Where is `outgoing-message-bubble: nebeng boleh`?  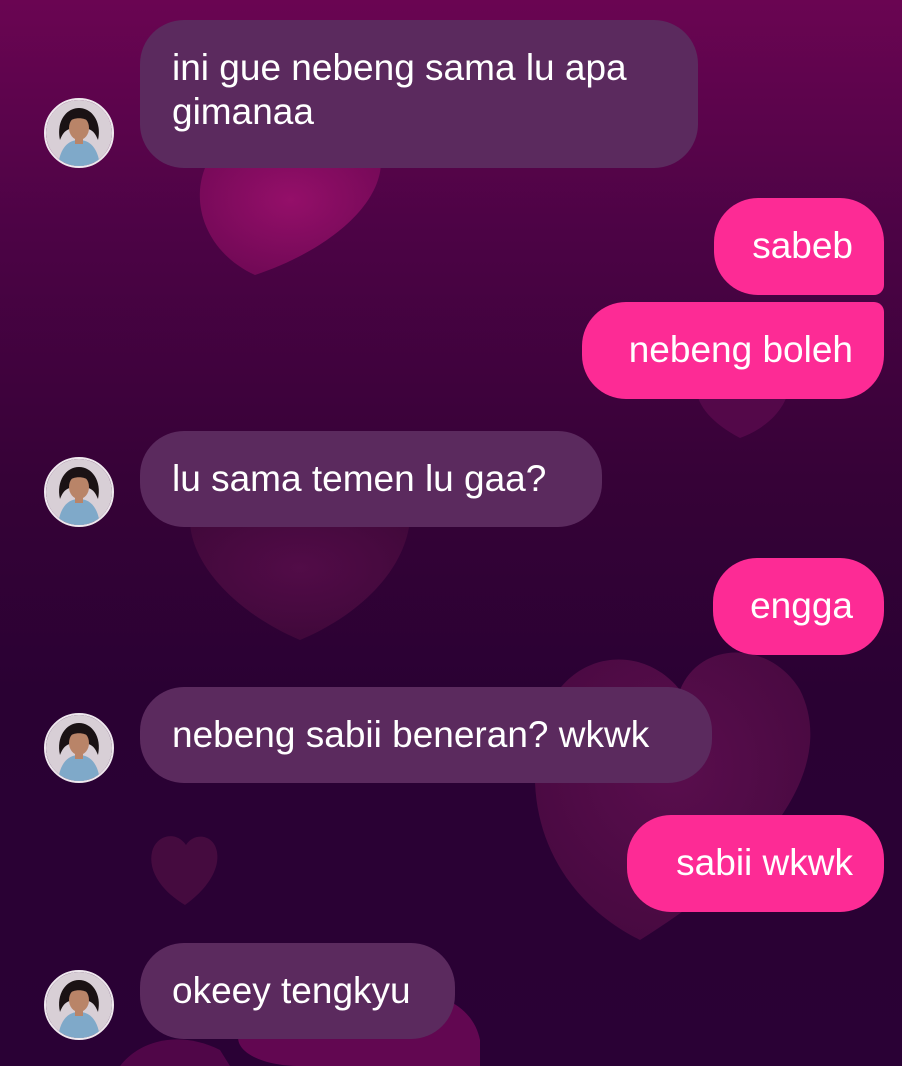
outgoing-message-bubble: nebeng boleh is located at coordinates (733, 350).